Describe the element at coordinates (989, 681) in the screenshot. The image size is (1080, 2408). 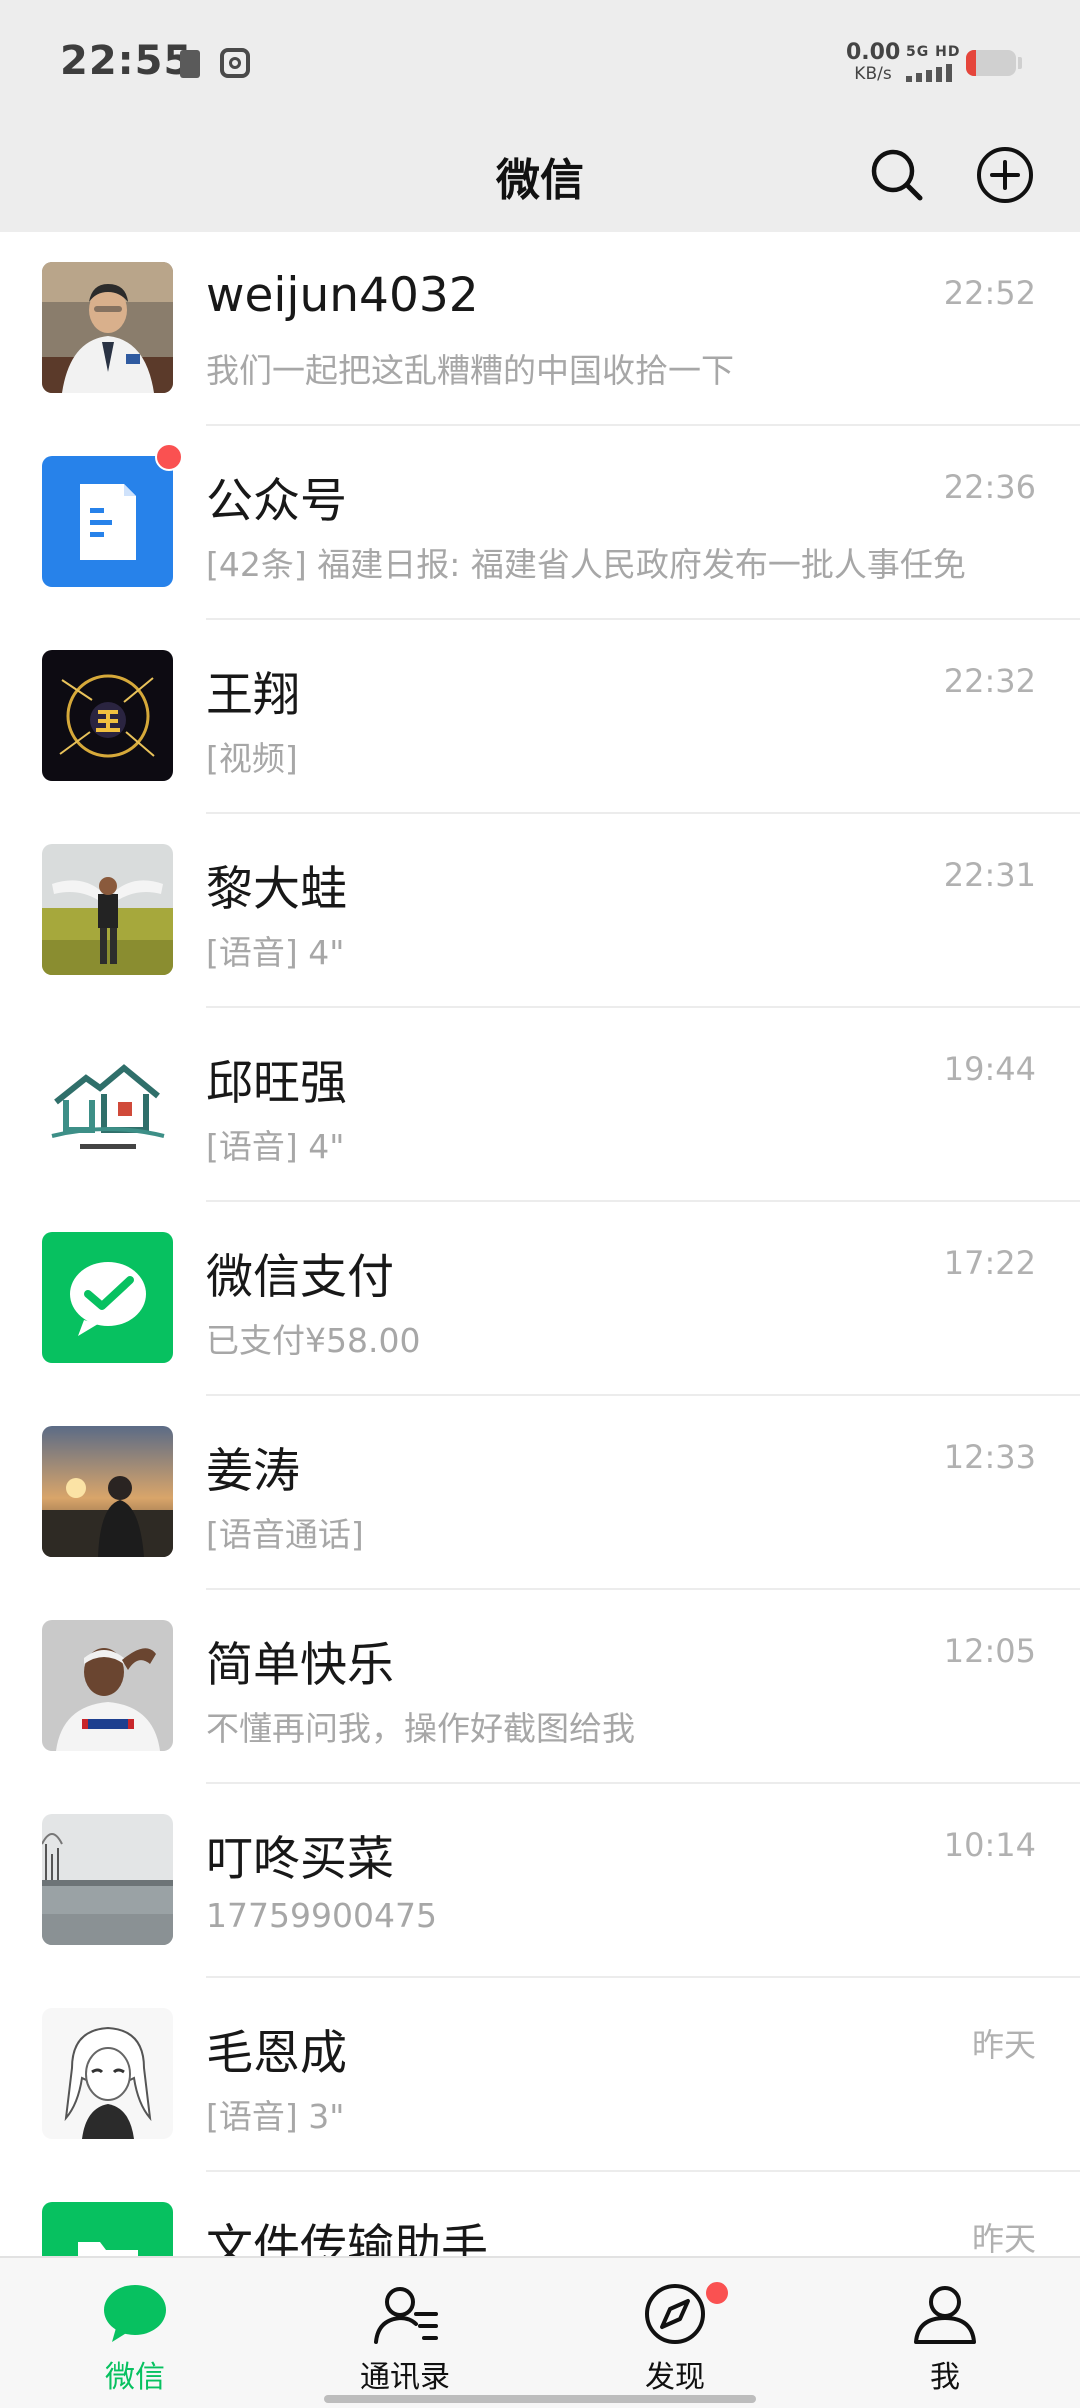
I see `chat-time: 22:32` at that location.